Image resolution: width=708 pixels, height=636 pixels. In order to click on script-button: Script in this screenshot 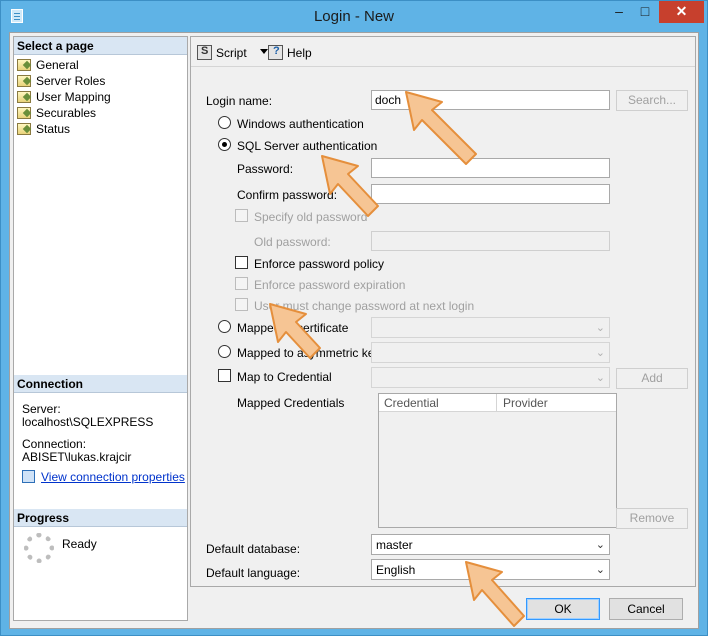, I will do `click(222, 52)`.